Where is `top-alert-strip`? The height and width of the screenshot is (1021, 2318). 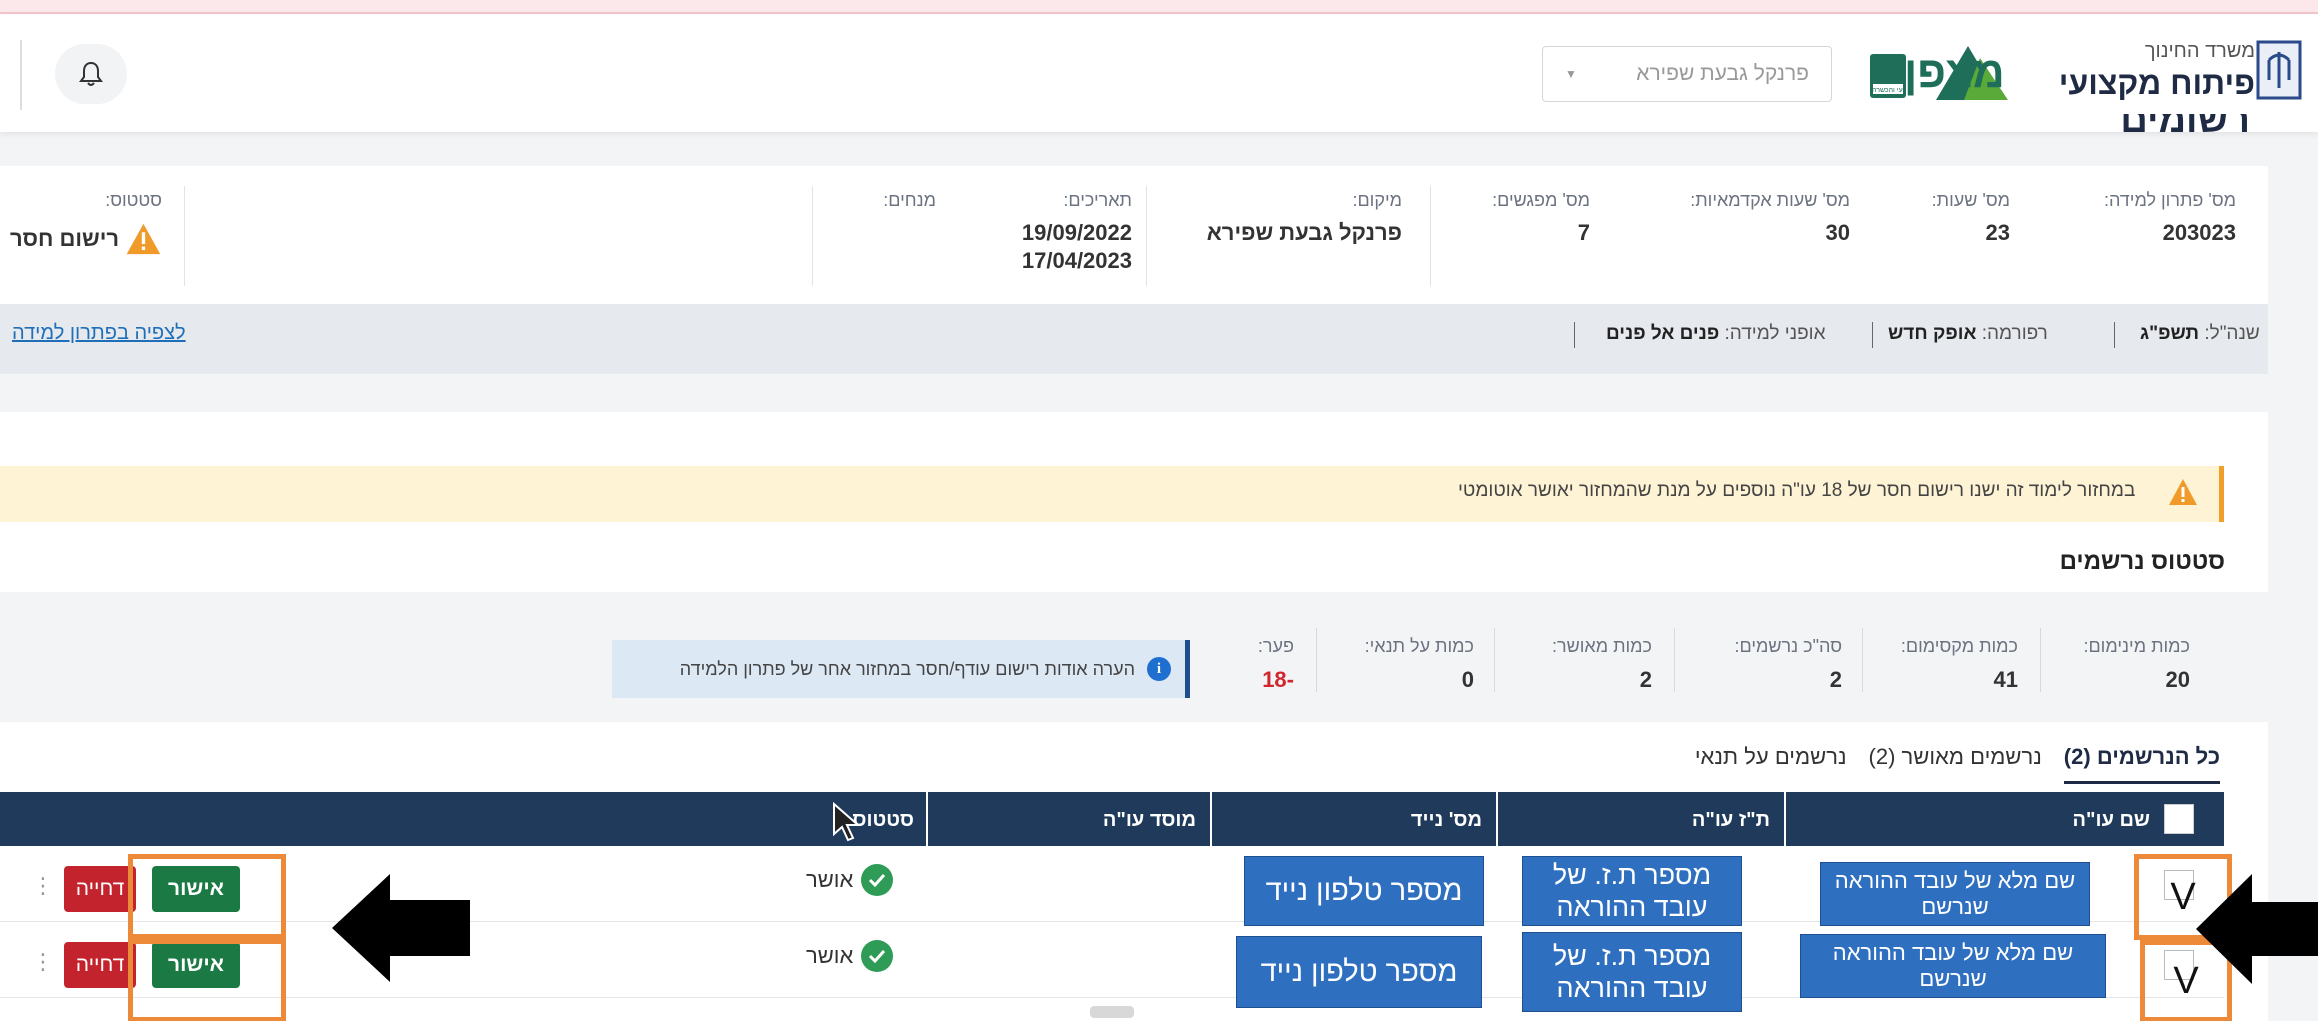
top-alert-strip is located at coordinates (1159, 7).